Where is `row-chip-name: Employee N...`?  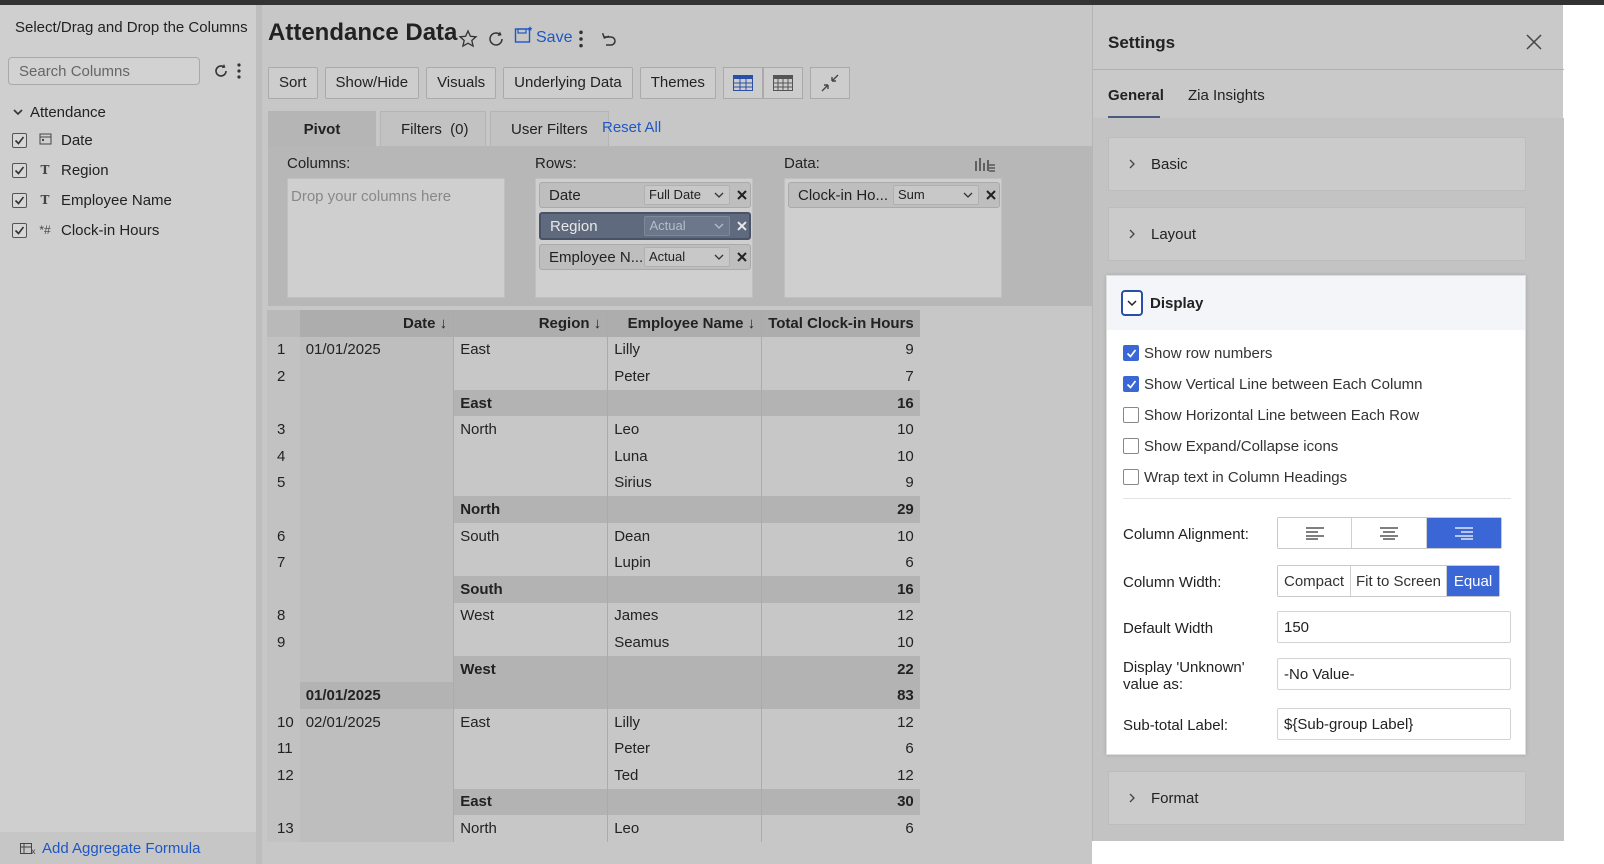
row-chip-name: Employee N... is located at coordinates (596, 257).